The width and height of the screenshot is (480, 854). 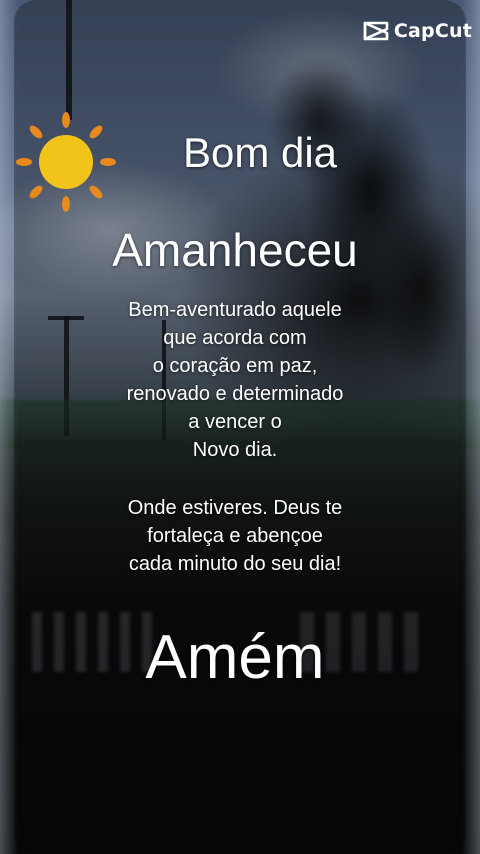 What do you see at coordinates (235, 366) in the screenshot?
I see `message-line: o coração em paz,` at bounding box center [235, 366].